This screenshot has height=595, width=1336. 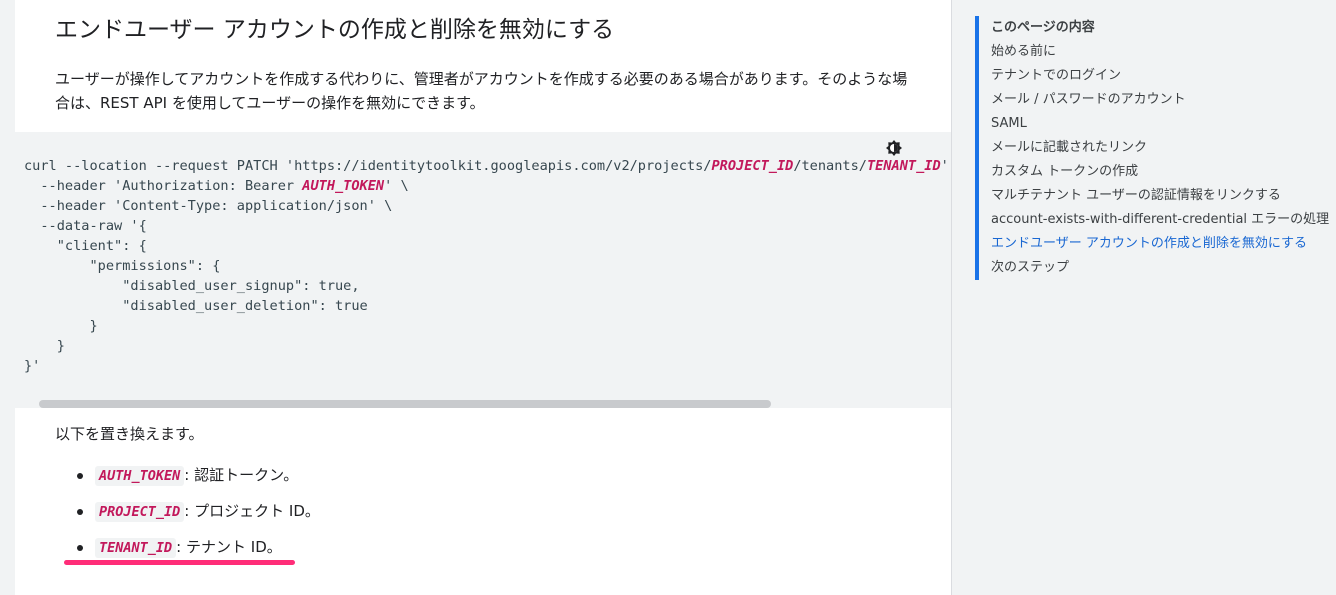 I want to click on toc-item-disable-user-actions: エンドユーザー アカウントの作成と削除を無効にする, so click(x=1160, y=244).